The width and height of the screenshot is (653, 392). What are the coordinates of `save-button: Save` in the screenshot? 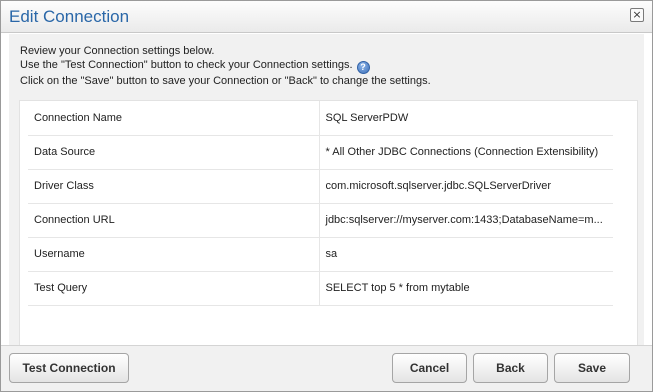 It's located at (592, 368).